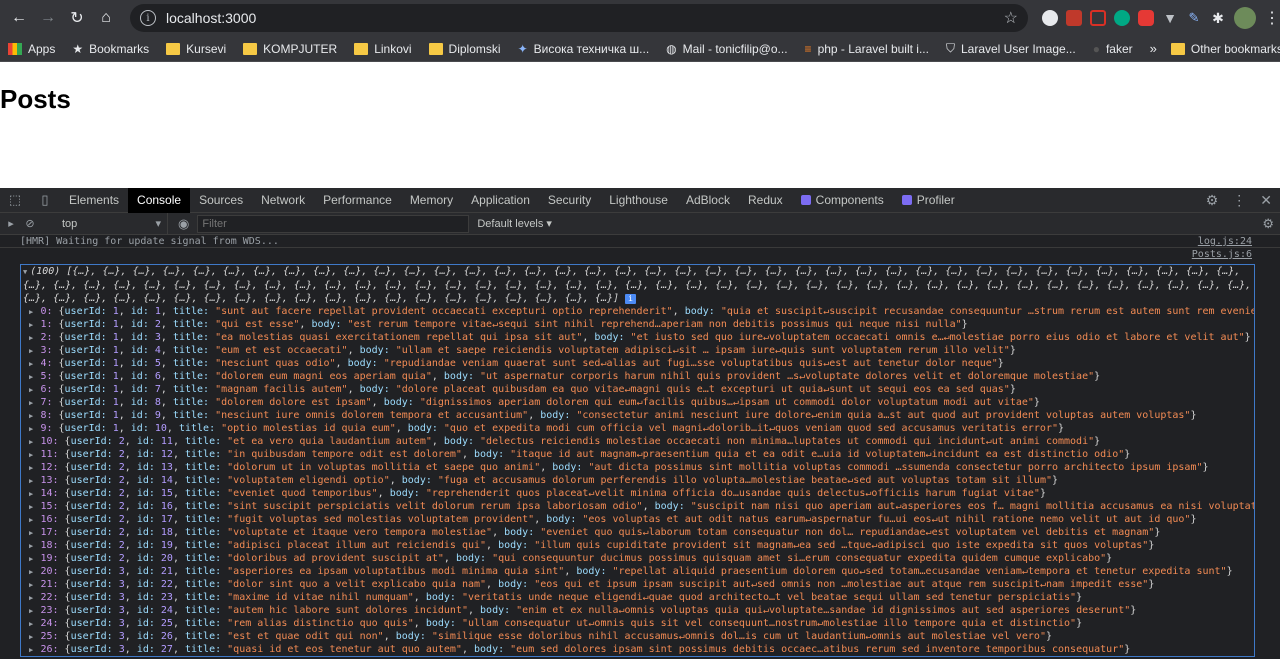 This screenshot has width=1280, height=659. Describe the element at coordinates (1194, 18) in the screenshot. I see `pen-icon: ✎` at that location.